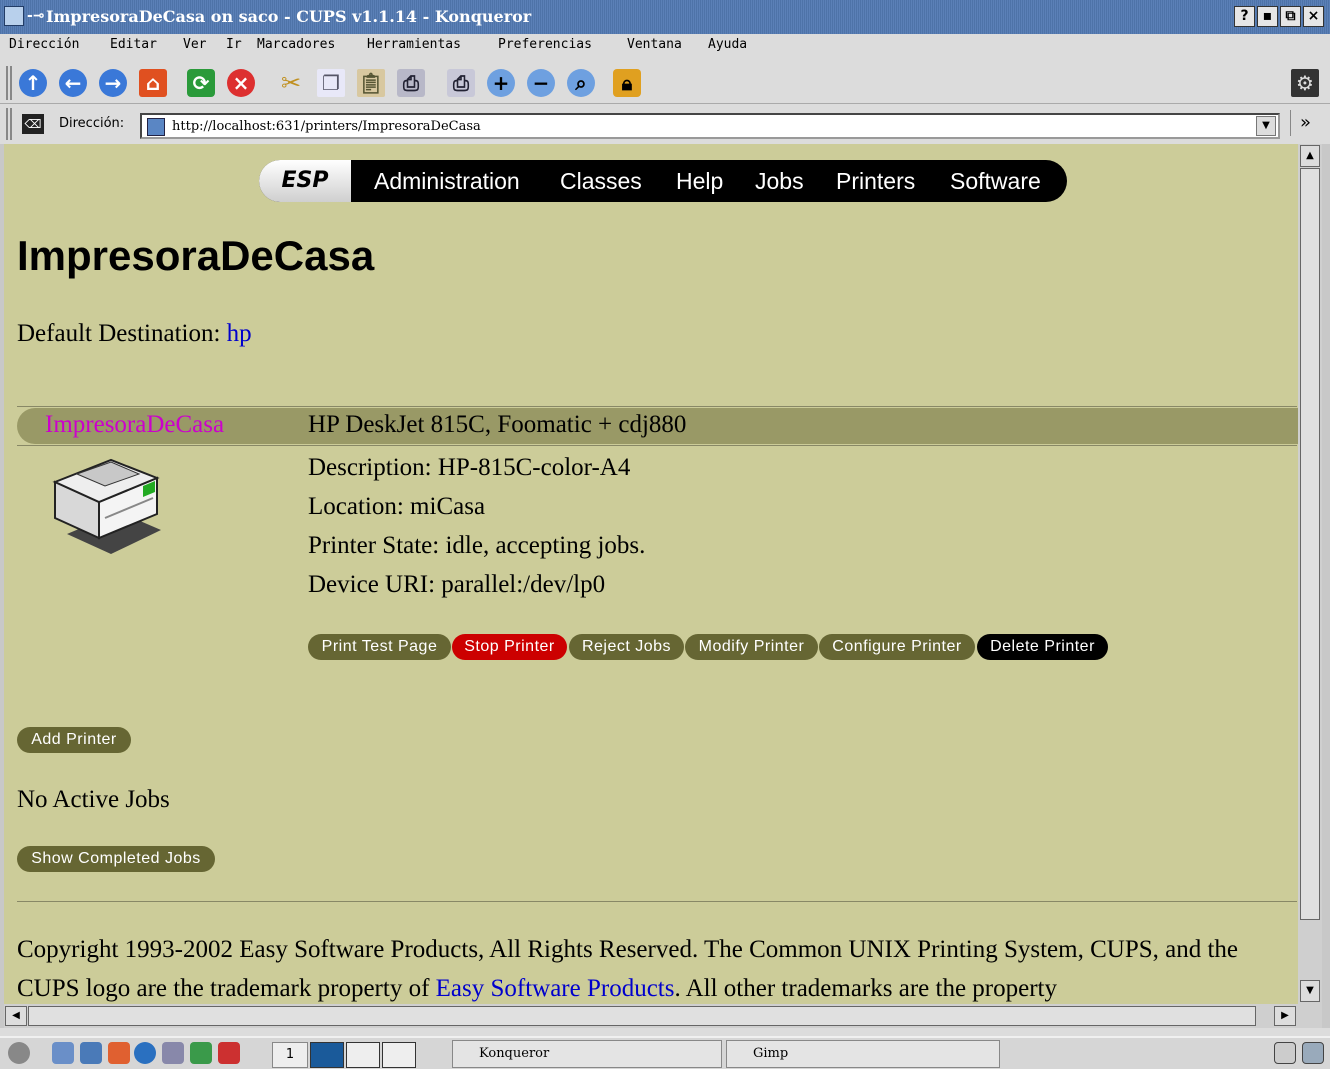 The height and width of the screenshot is (1069, 1330). What do you see at coordinates (234, 44) in the screenshot?
I see `menu-ir: Ir` at bounding box center [234, 44].